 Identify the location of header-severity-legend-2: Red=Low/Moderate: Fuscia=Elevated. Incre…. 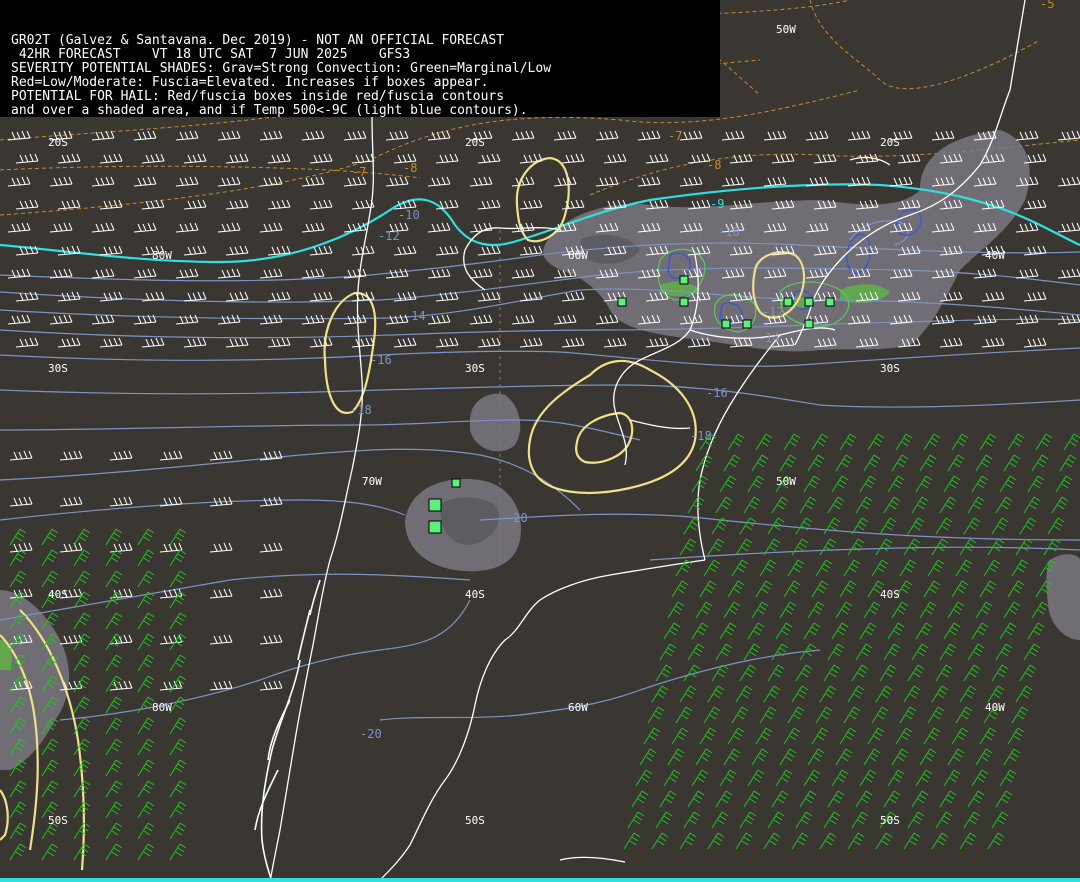
(250, 82).